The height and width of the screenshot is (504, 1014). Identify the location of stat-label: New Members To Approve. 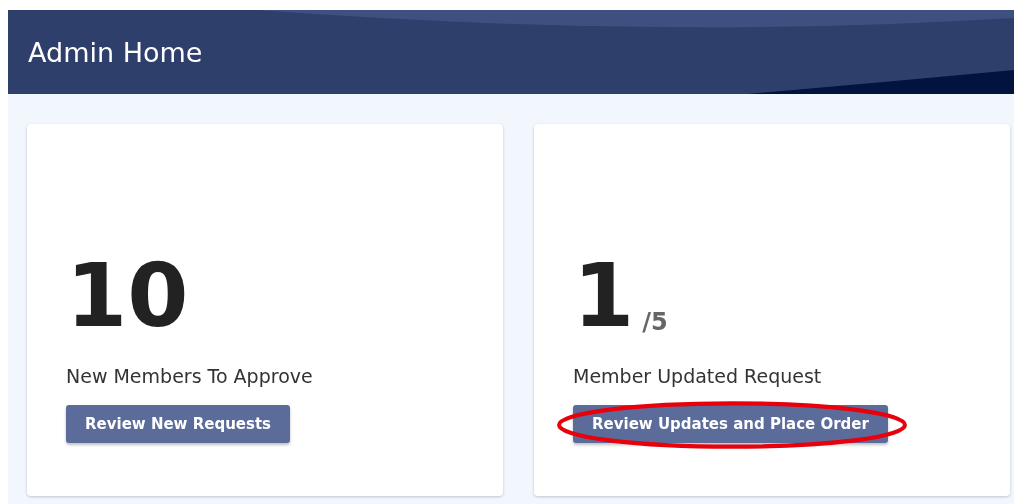
(190, 376).